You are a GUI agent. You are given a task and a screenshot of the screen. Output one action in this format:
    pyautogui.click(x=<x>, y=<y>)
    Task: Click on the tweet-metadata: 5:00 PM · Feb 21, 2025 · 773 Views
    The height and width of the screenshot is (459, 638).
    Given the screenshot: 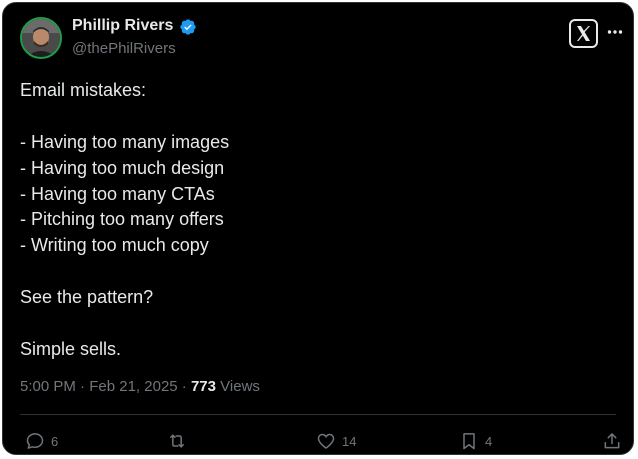 What is the action you would take?
    pyautogui.click(x=140, y=386)
    